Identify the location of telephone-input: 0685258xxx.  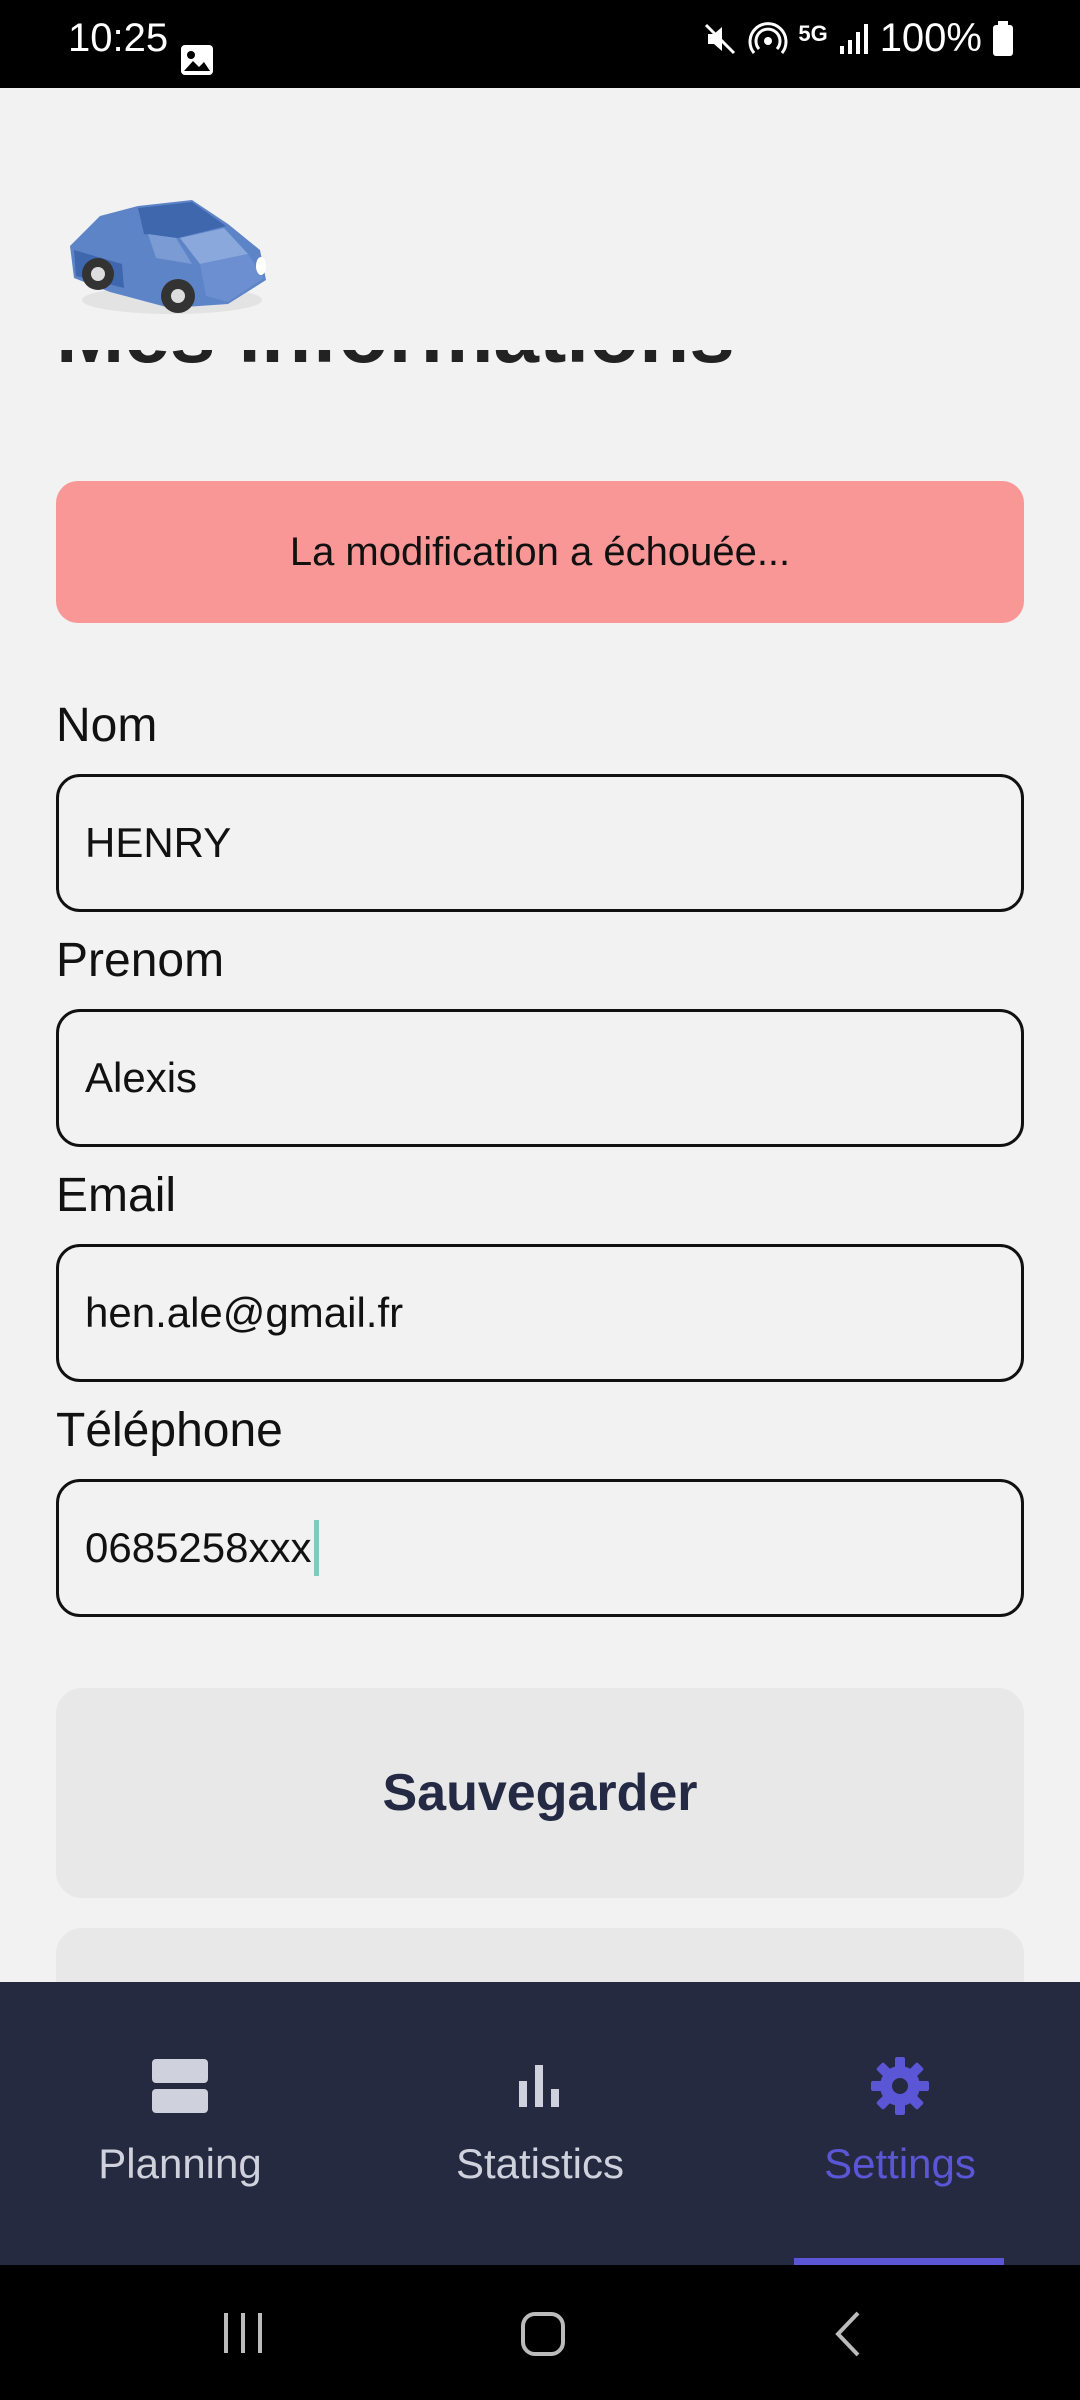
(540, 1548).